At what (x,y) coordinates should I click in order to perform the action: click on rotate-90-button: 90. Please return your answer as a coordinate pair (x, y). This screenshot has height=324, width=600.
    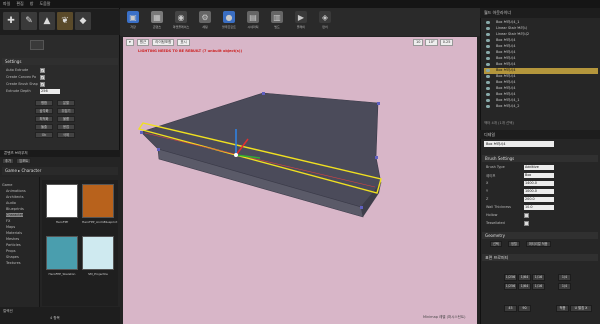
    Looking at the image, I should click on (524, 308).